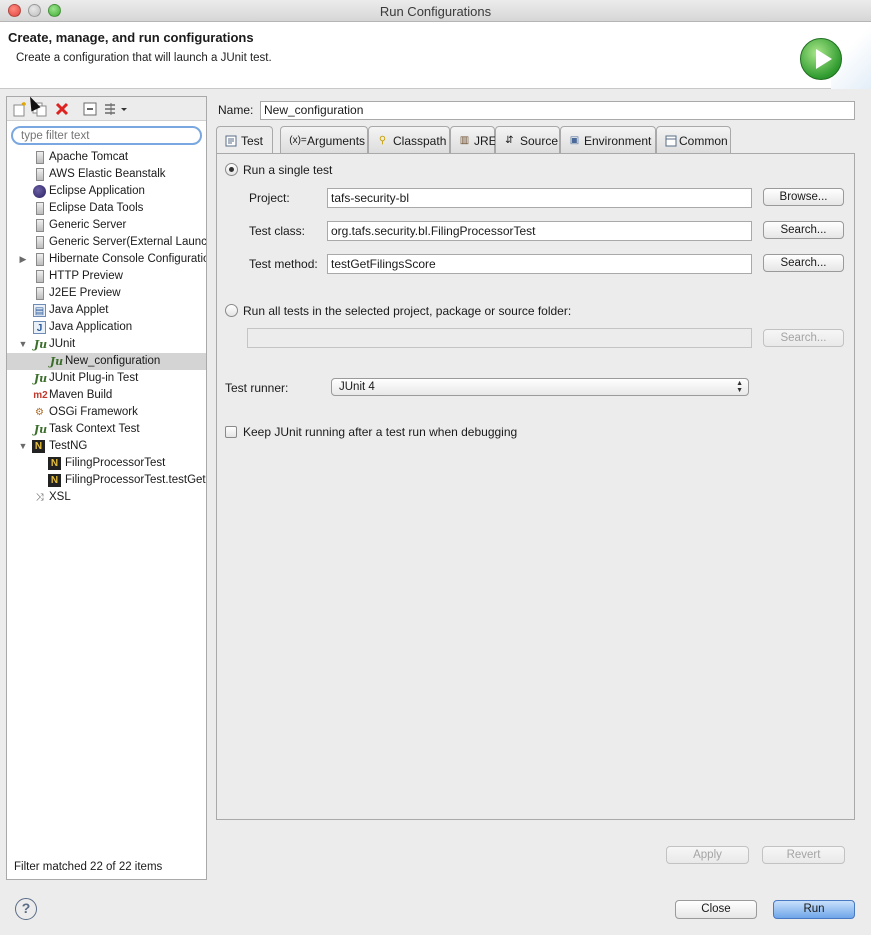 This screenshot has height=935, width=871. I want to click on tree-item-generic-server: Generic Server, so click(106, 225).